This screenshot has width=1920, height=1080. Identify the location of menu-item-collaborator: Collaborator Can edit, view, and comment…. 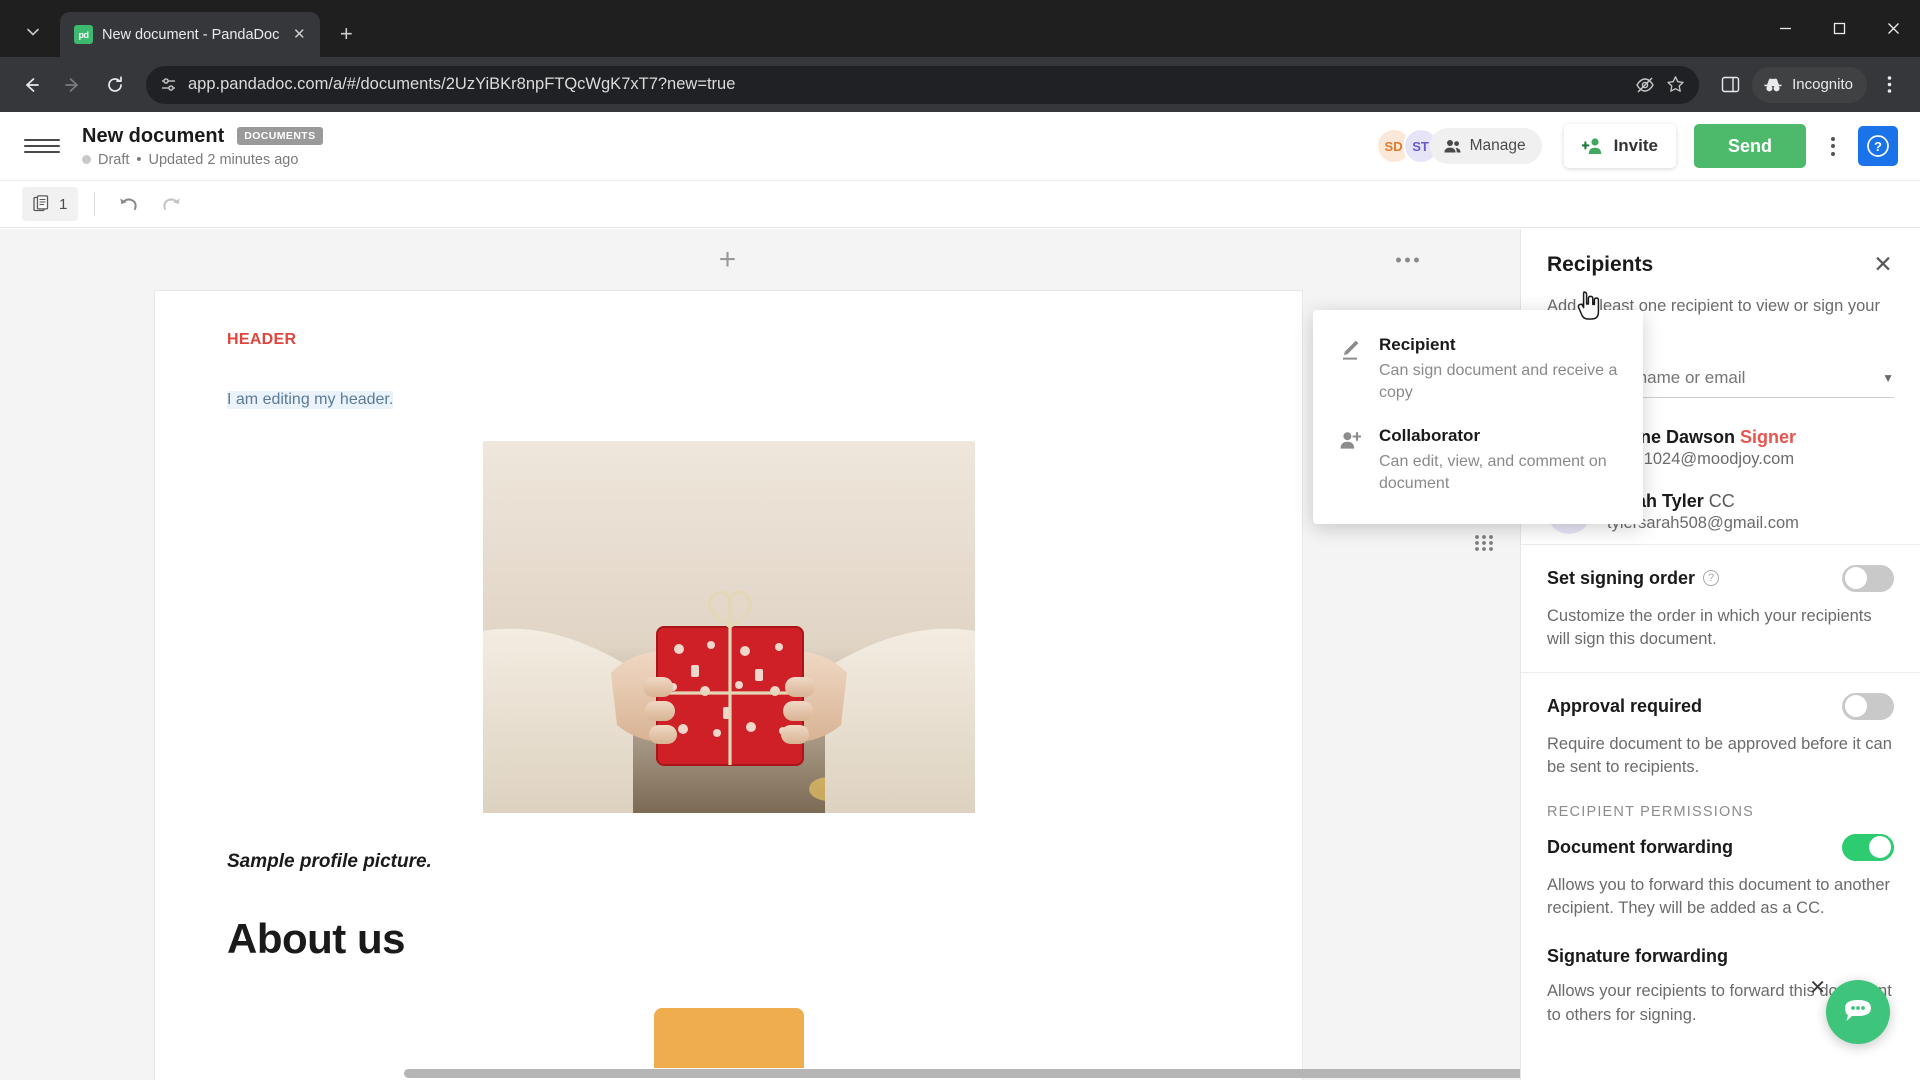
(1478, 460).